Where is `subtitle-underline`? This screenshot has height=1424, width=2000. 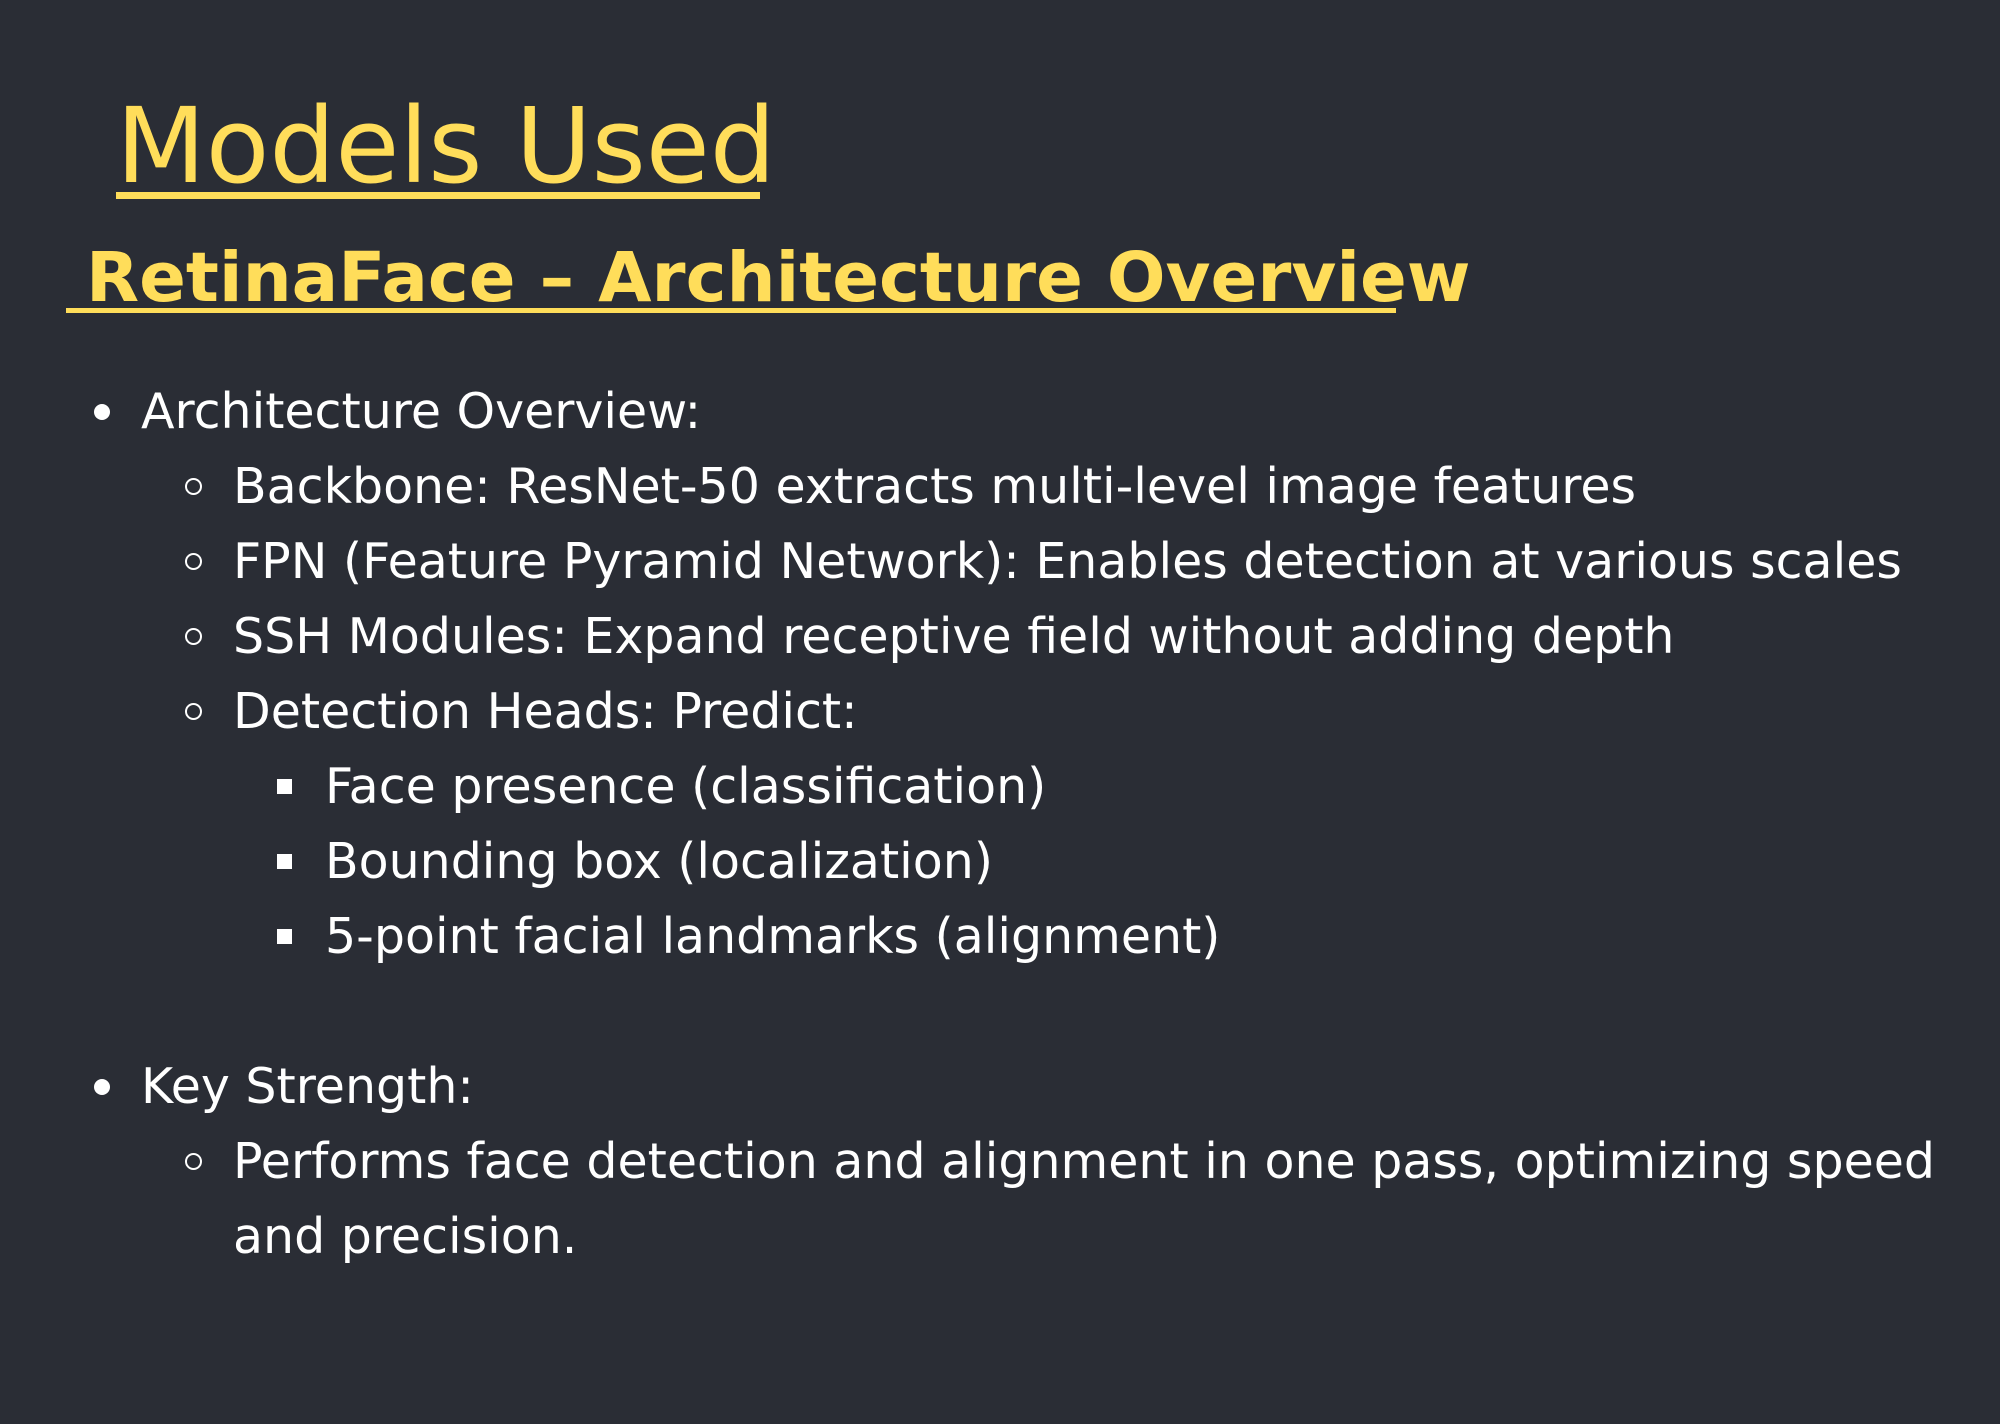 subtitle-underline is located at coordinates (731, 310).